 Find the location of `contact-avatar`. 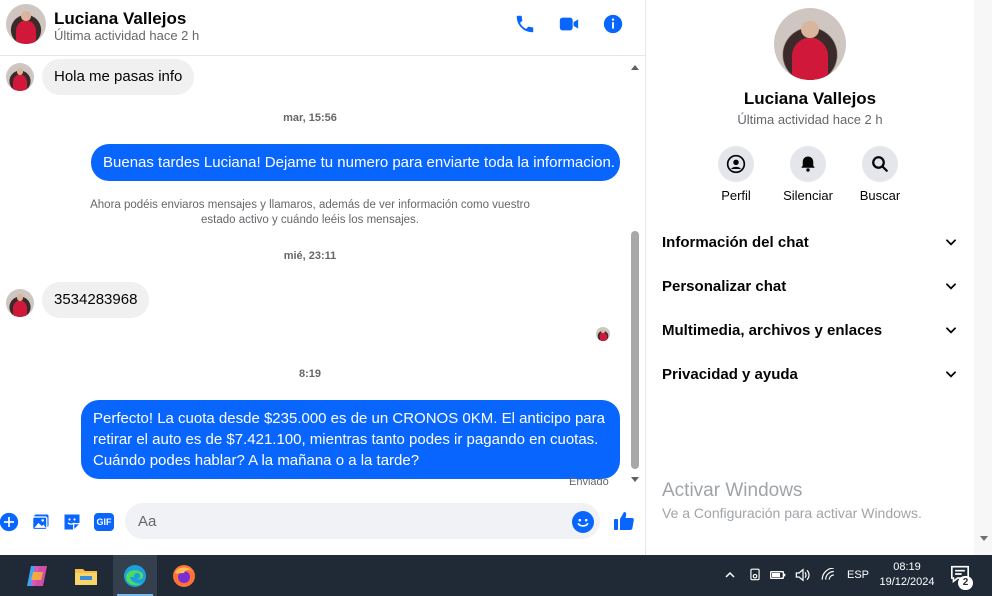

contact-avatar is located at coordinates (26, 24).